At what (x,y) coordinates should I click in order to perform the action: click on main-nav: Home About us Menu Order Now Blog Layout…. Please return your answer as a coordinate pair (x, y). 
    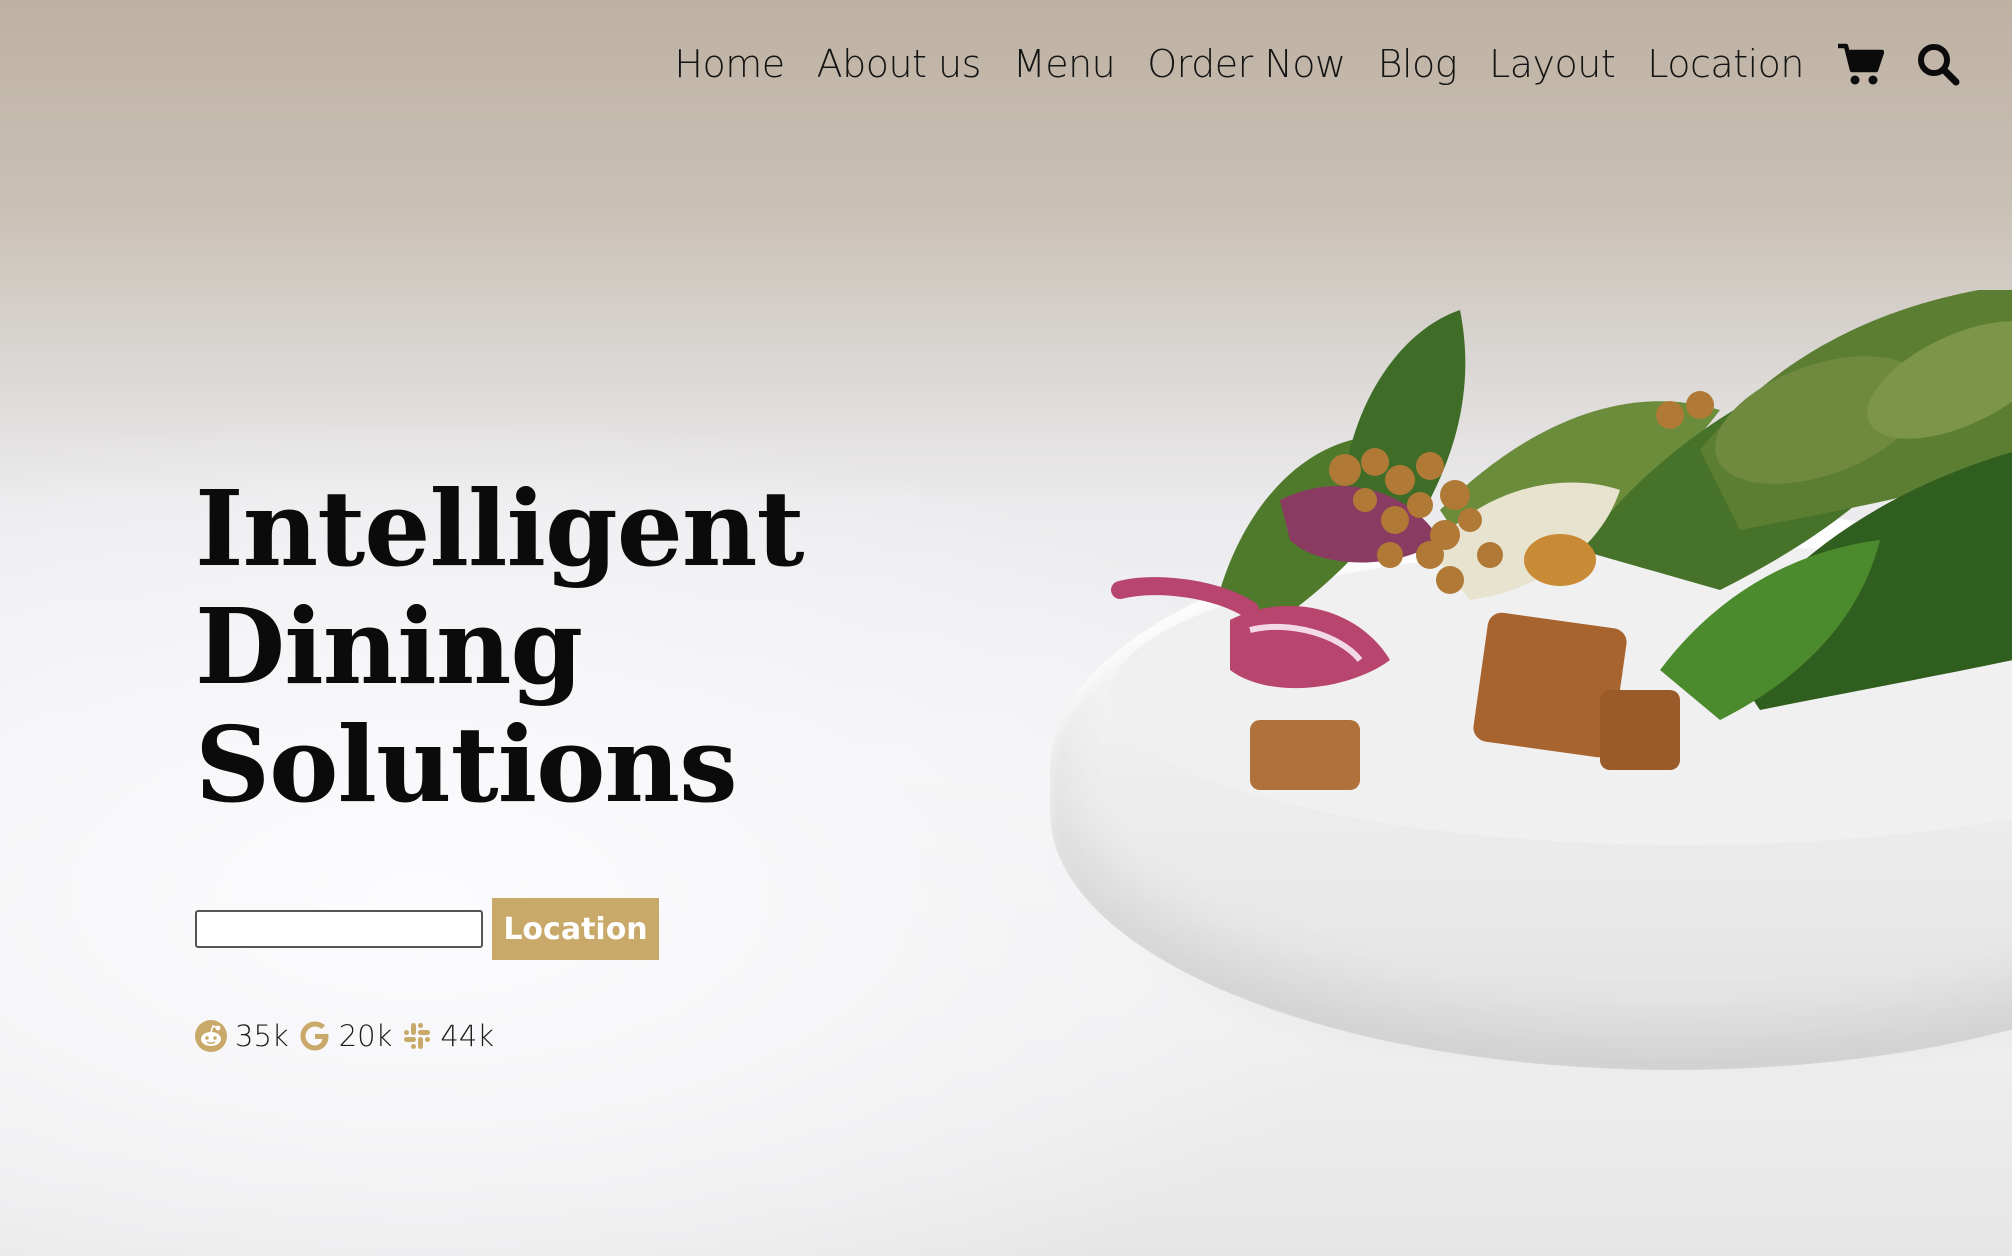
    Looking at the image, I should click on (1301, 64).